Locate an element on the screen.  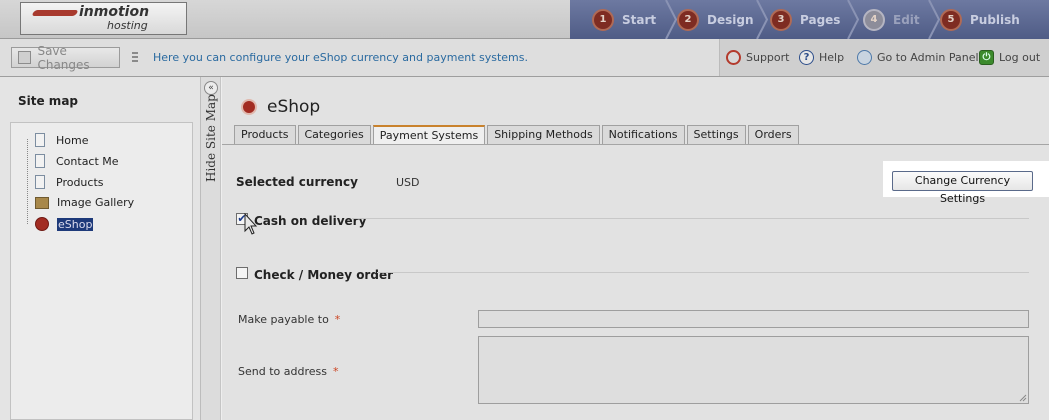
step-number-badge: 1 is located at coordinates (603, 19).